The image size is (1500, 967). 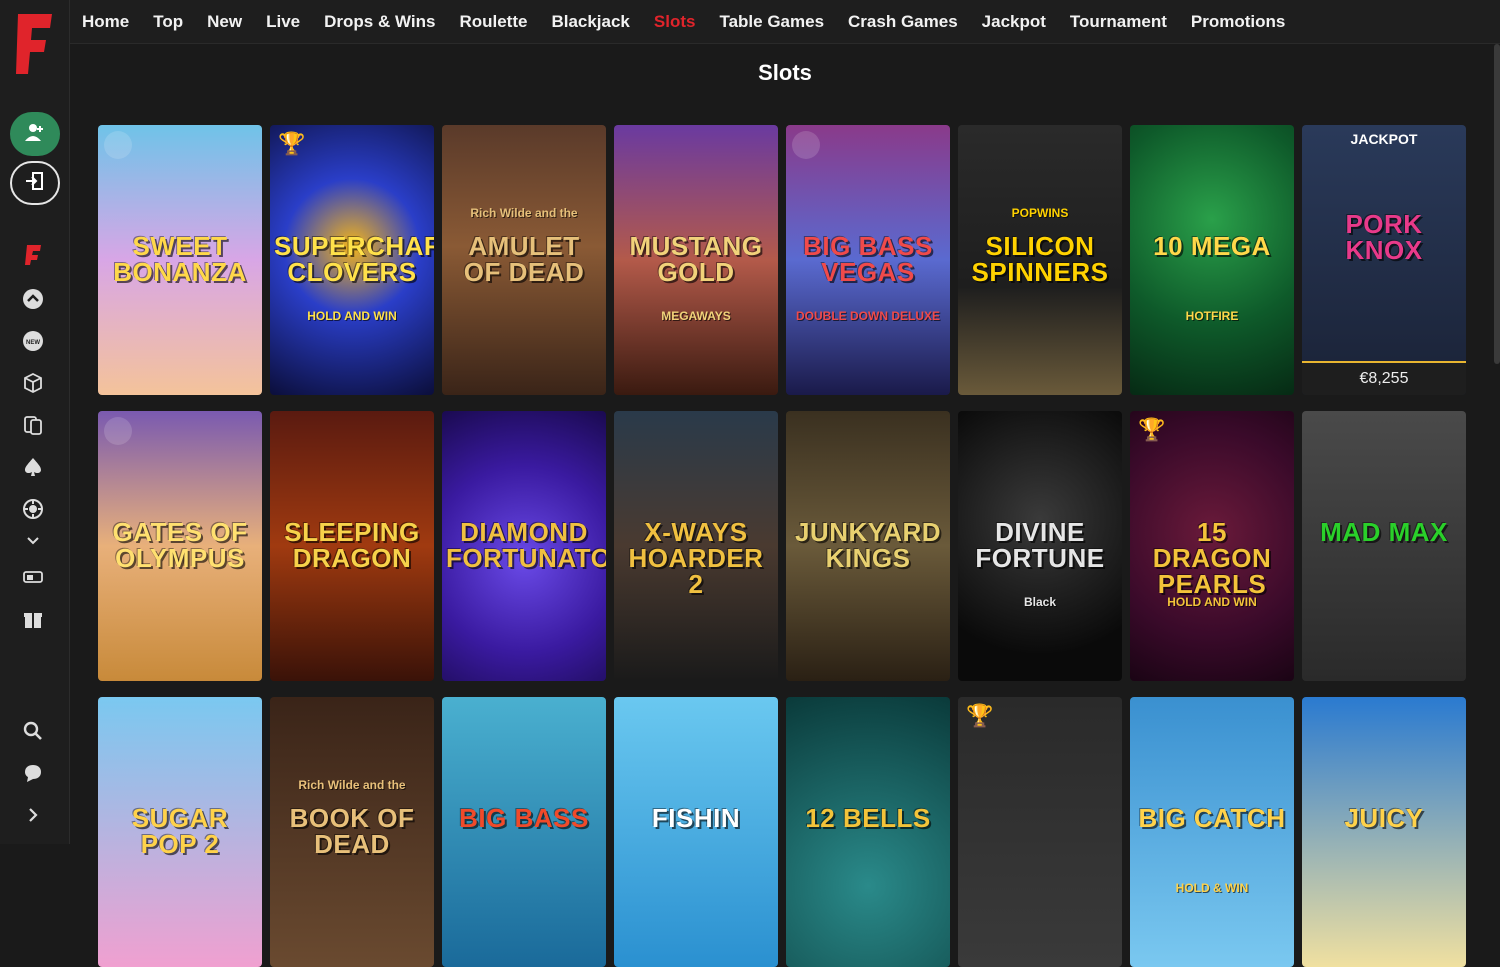 I want to click on game-title: BIG BASS VEGAS, so click(x=868, y=259).